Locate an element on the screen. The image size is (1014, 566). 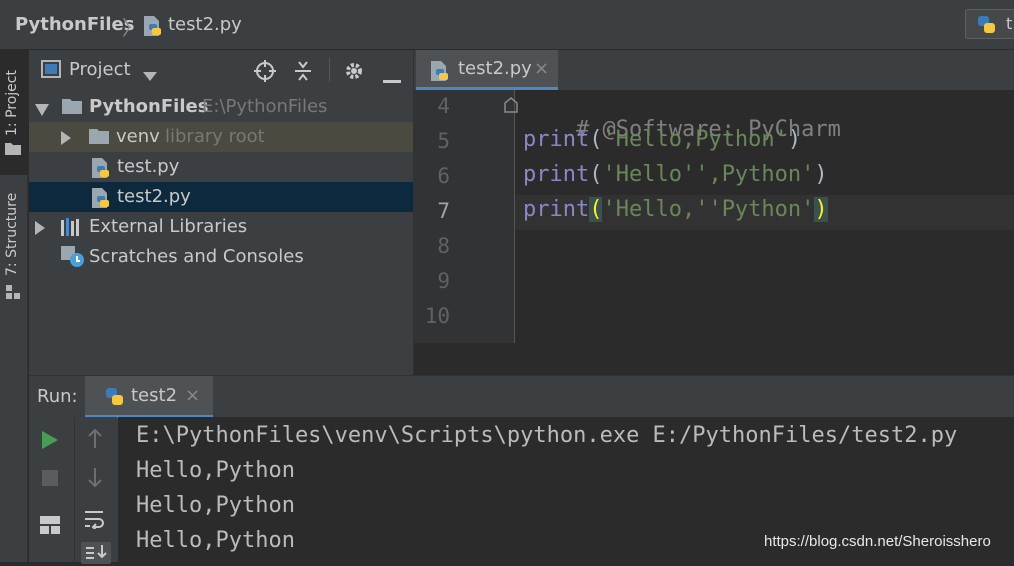
editor-tab-bar: test2.py × is located at coordinates (714, 70).